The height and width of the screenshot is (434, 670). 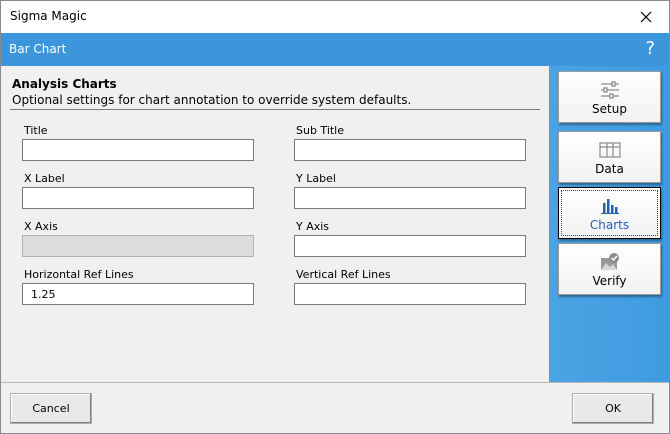 What do you see at coordinates (64, 84) in the screenshot?
I see `section-title: Analysis Charts` at bounding box center [64, 84].